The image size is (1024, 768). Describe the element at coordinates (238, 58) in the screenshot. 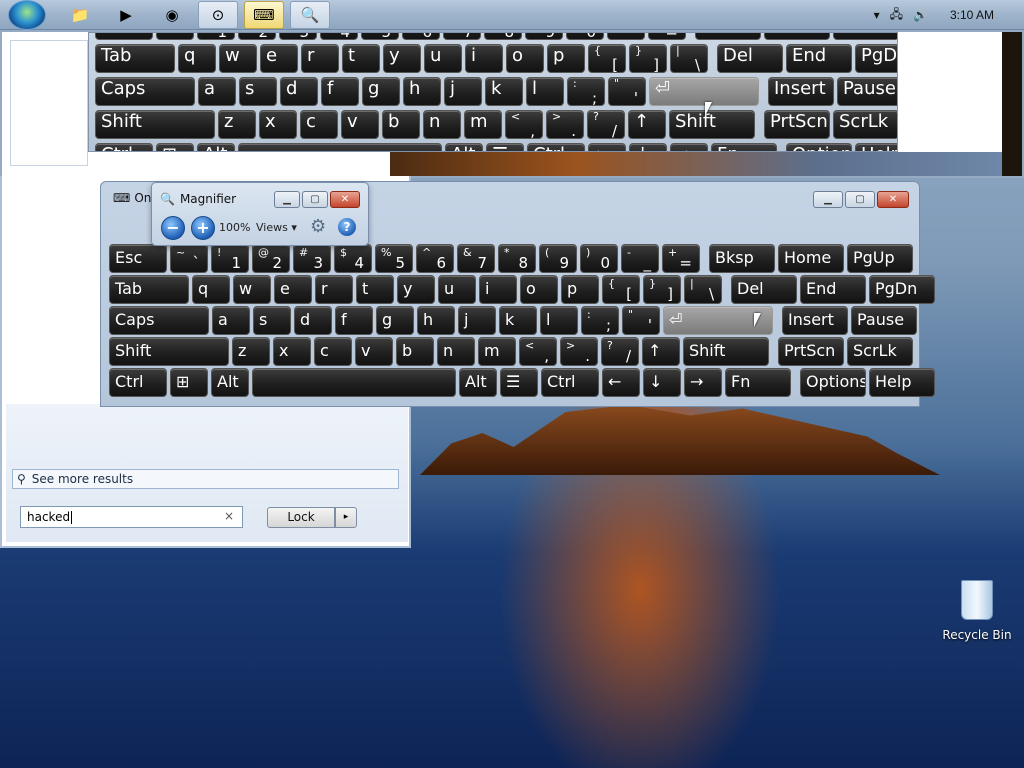

I see `key-w: w` at that location.